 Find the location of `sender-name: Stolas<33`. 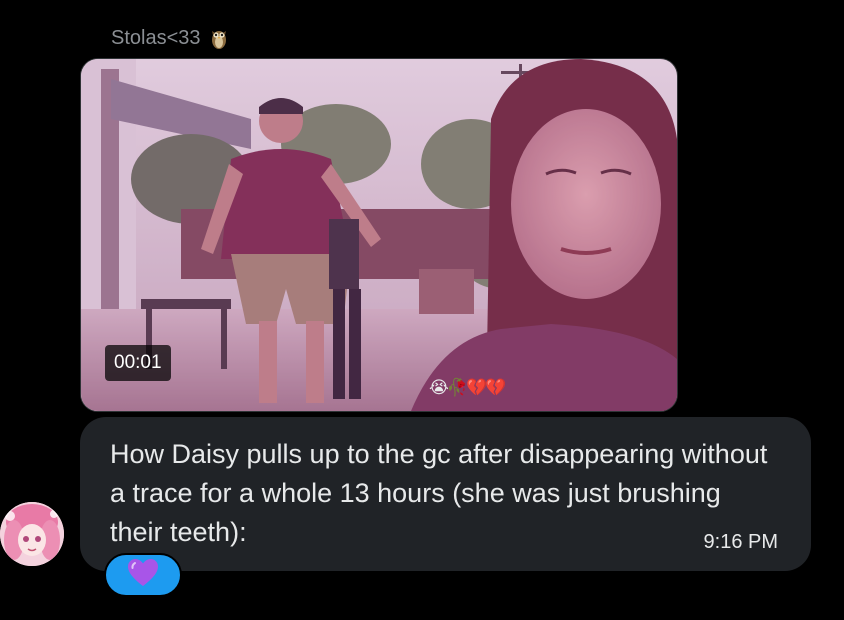

sender-name: Stolas<33 is located at coordinates (156, 38).